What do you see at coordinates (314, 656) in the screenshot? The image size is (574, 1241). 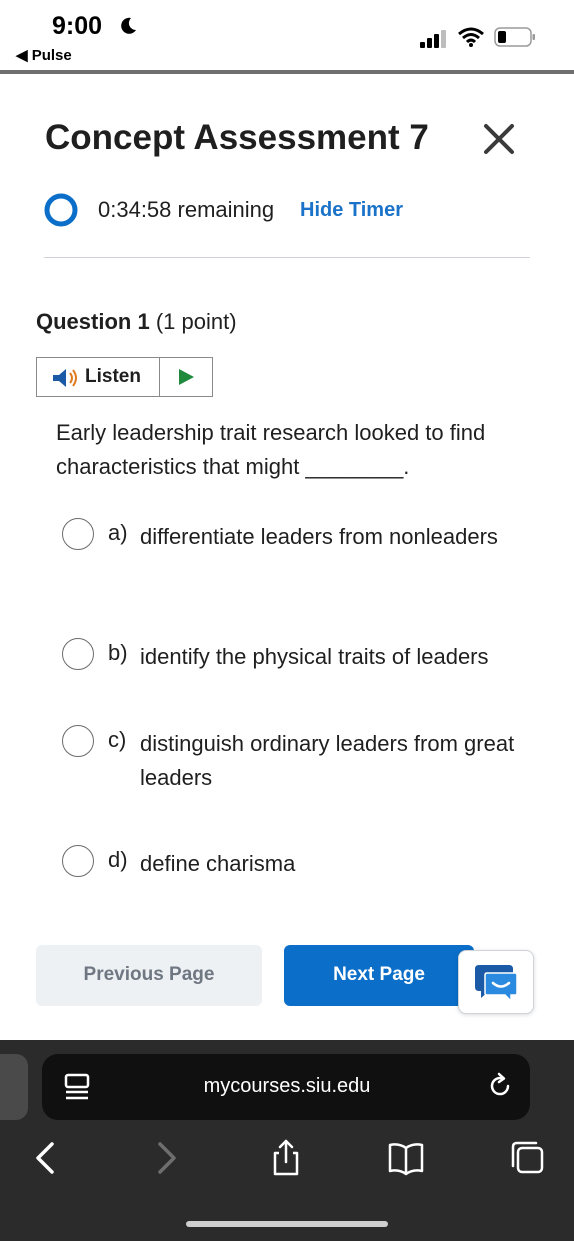 I see `choice-text: identify the physical traits of leaders` at bounding box center [314, 656].